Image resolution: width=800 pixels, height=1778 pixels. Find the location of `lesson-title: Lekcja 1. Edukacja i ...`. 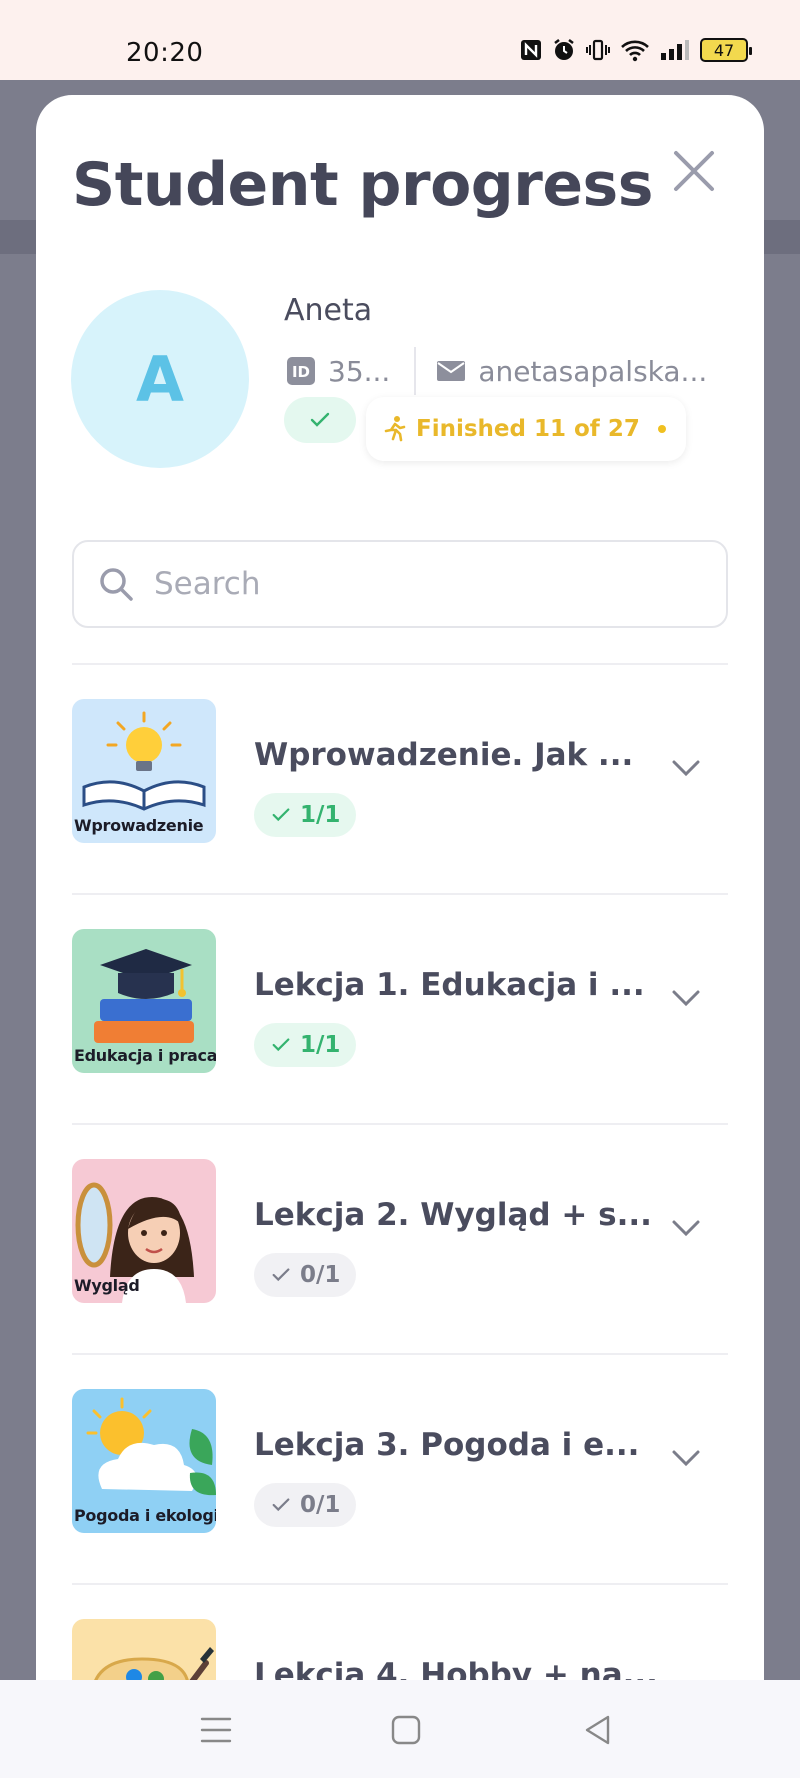

lesson-title: Lekcja 1. Edukacja i ... is located at coordinates (449, 985).